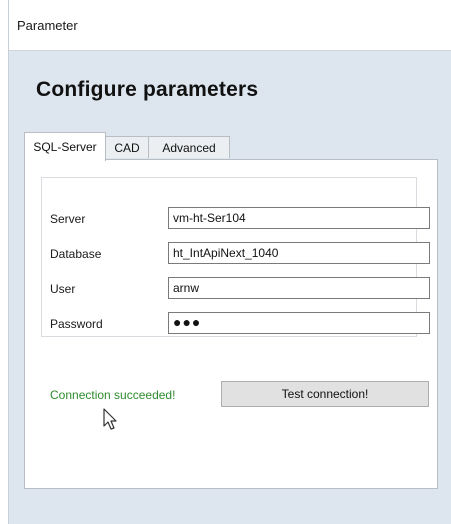 The height and width of the screenshot is (524, 451). Describe the element at coordinates (47, 25) in the screenshot. I see `window-title: Parameter` at that location.